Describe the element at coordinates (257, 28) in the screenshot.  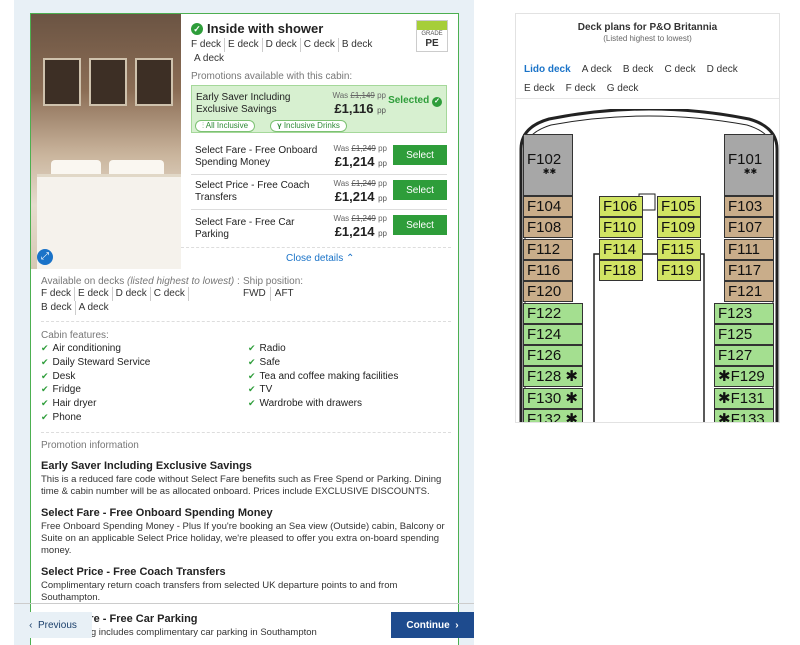
I see `cabin-title: ✓ Inside with shower` at that location.